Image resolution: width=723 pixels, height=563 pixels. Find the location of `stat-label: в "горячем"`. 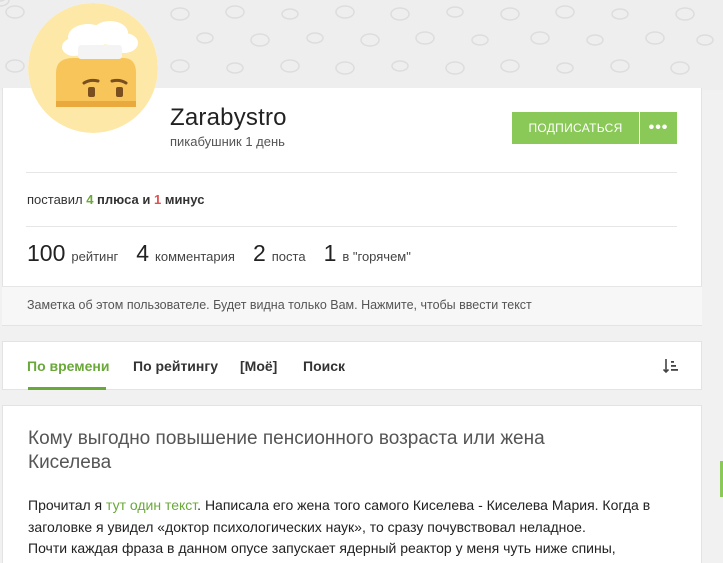

stat-label: в "горячем" is located at coordinates (376, 256).